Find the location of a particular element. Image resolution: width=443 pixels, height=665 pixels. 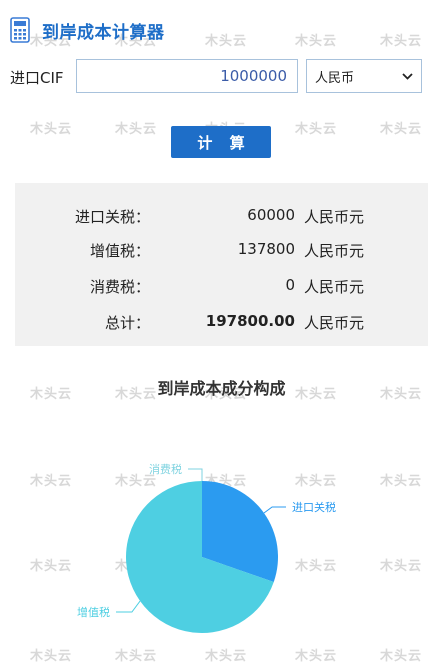

pie-slice-label: 消费税 is located at coordinates (165, 469).